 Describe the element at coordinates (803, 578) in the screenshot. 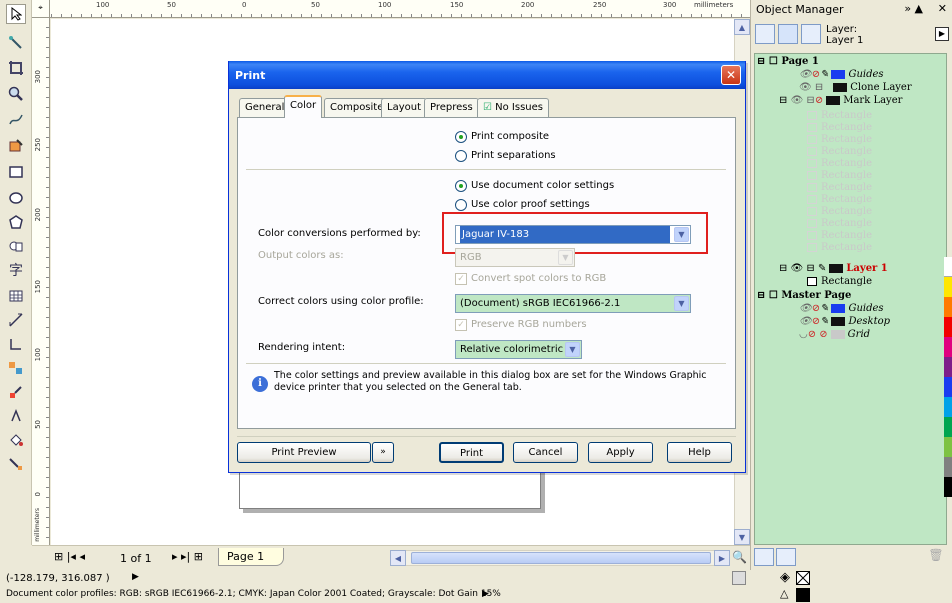

I see `fill-none-swatch` at that location.